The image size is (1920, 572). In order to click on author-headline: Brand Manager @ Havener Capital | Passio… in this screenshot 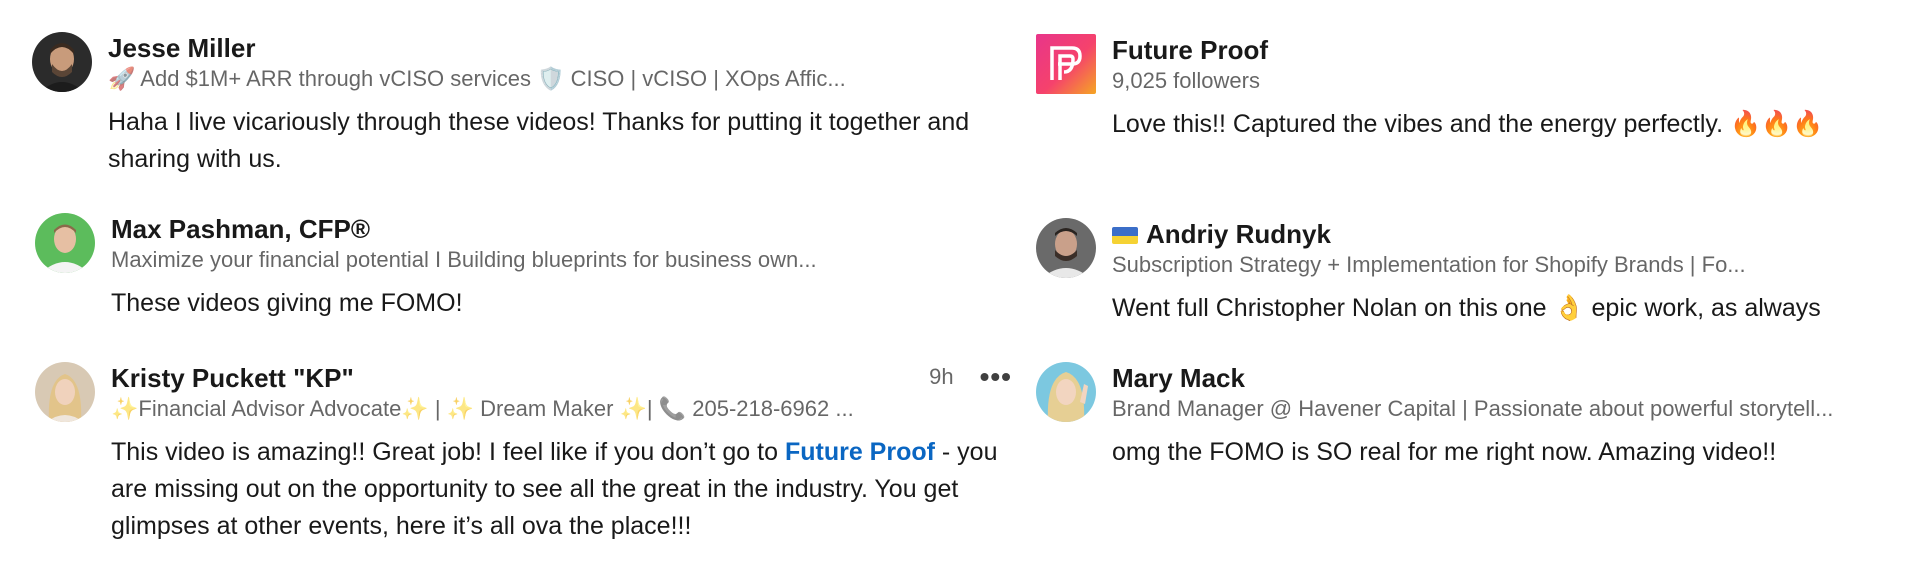, I will do `click(1473, 408)`.